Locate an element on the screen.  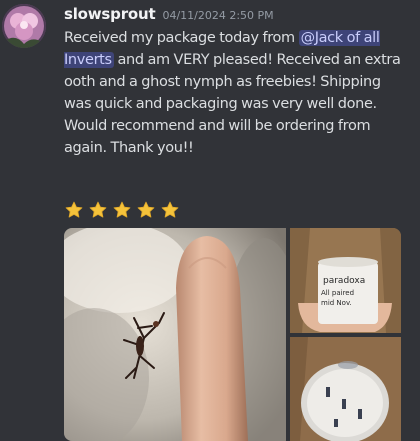
attachment-image-cup-lid is located at coordinates (345, 389).